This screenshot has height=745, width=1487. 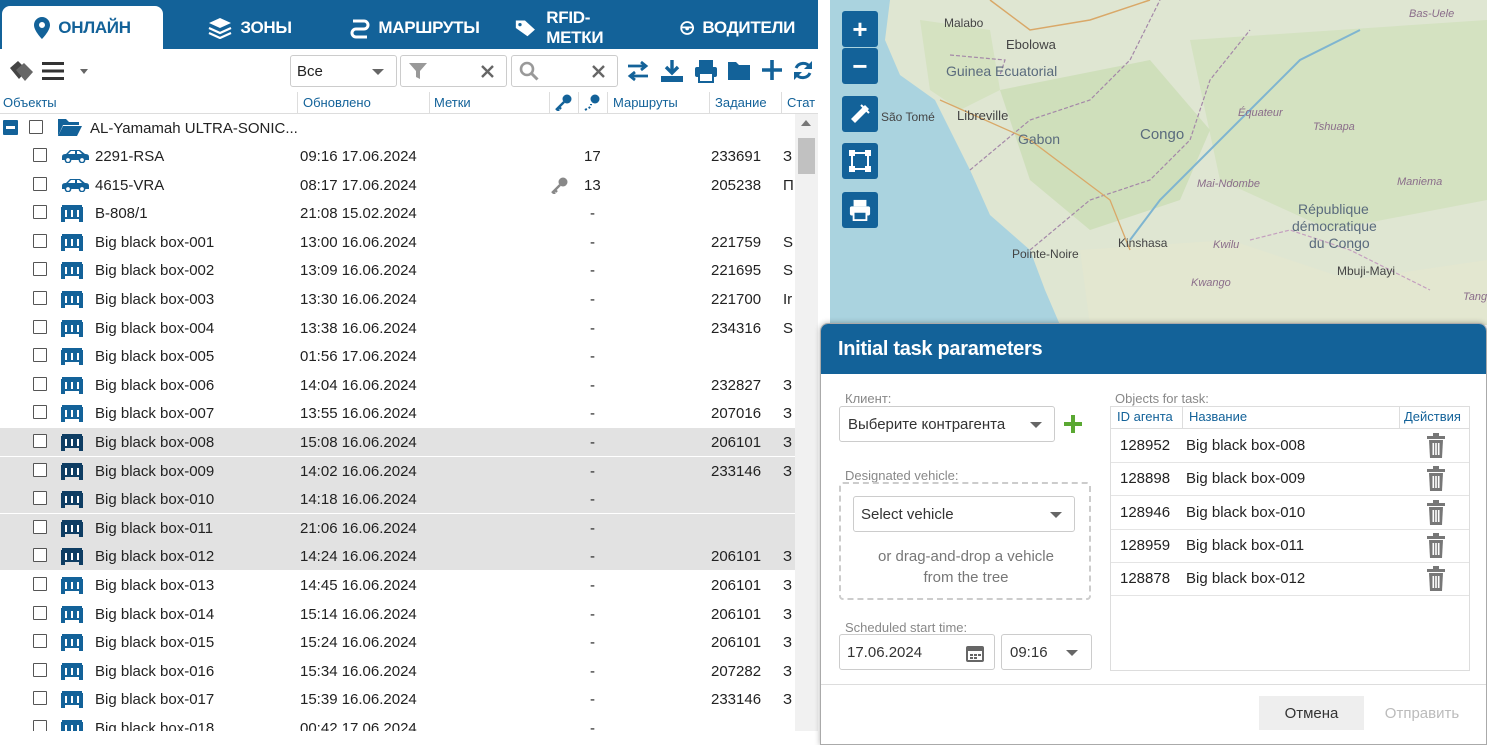 What do you see at coordinates (397, 356) in the screenshot?
I see `table-row: Big black box-005 01:56 17.06.2024 -` at bounding box center [397, 356].